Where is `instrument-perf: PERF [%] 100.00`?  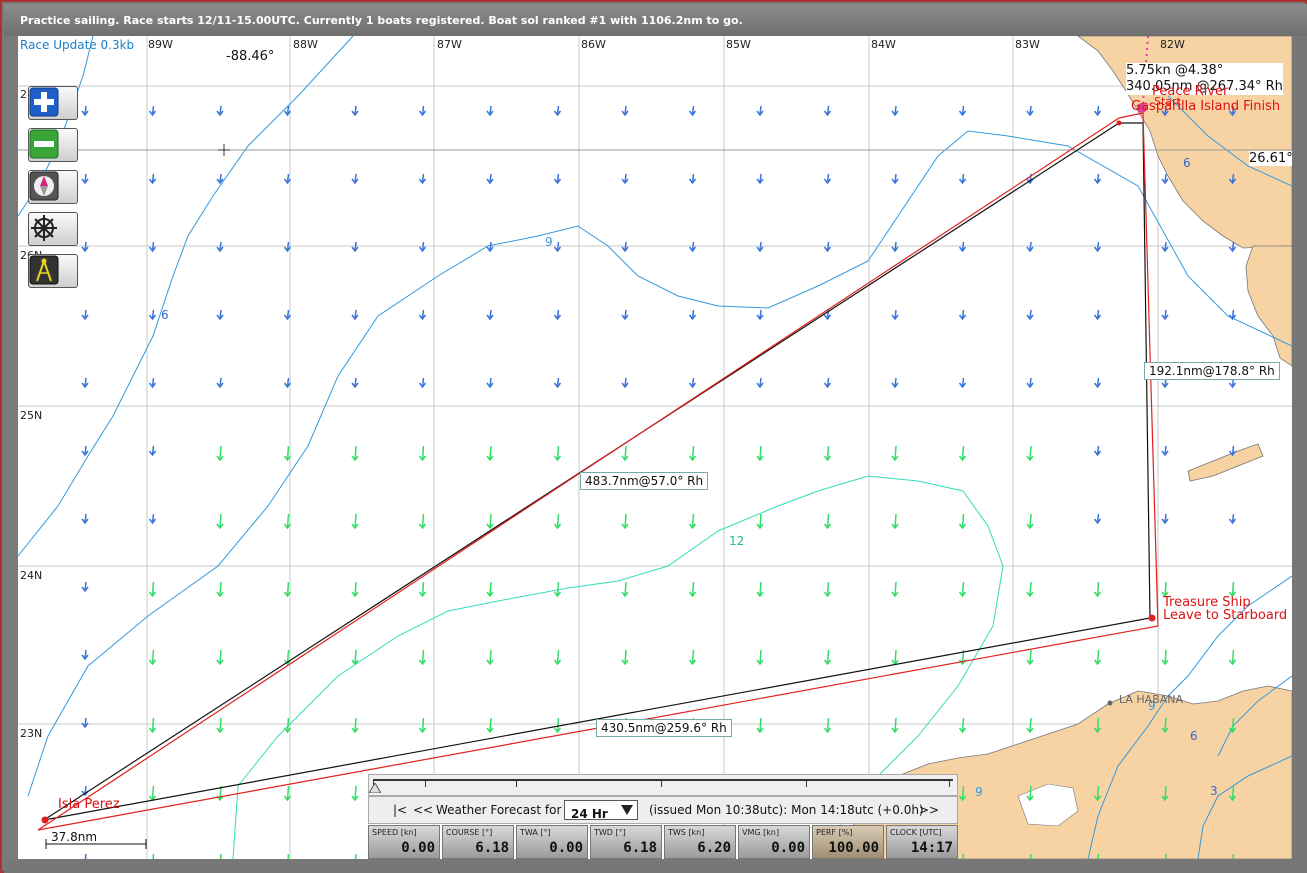
instrument-perf: PERF [%] 100.00 is located at coordinates (848, 842).